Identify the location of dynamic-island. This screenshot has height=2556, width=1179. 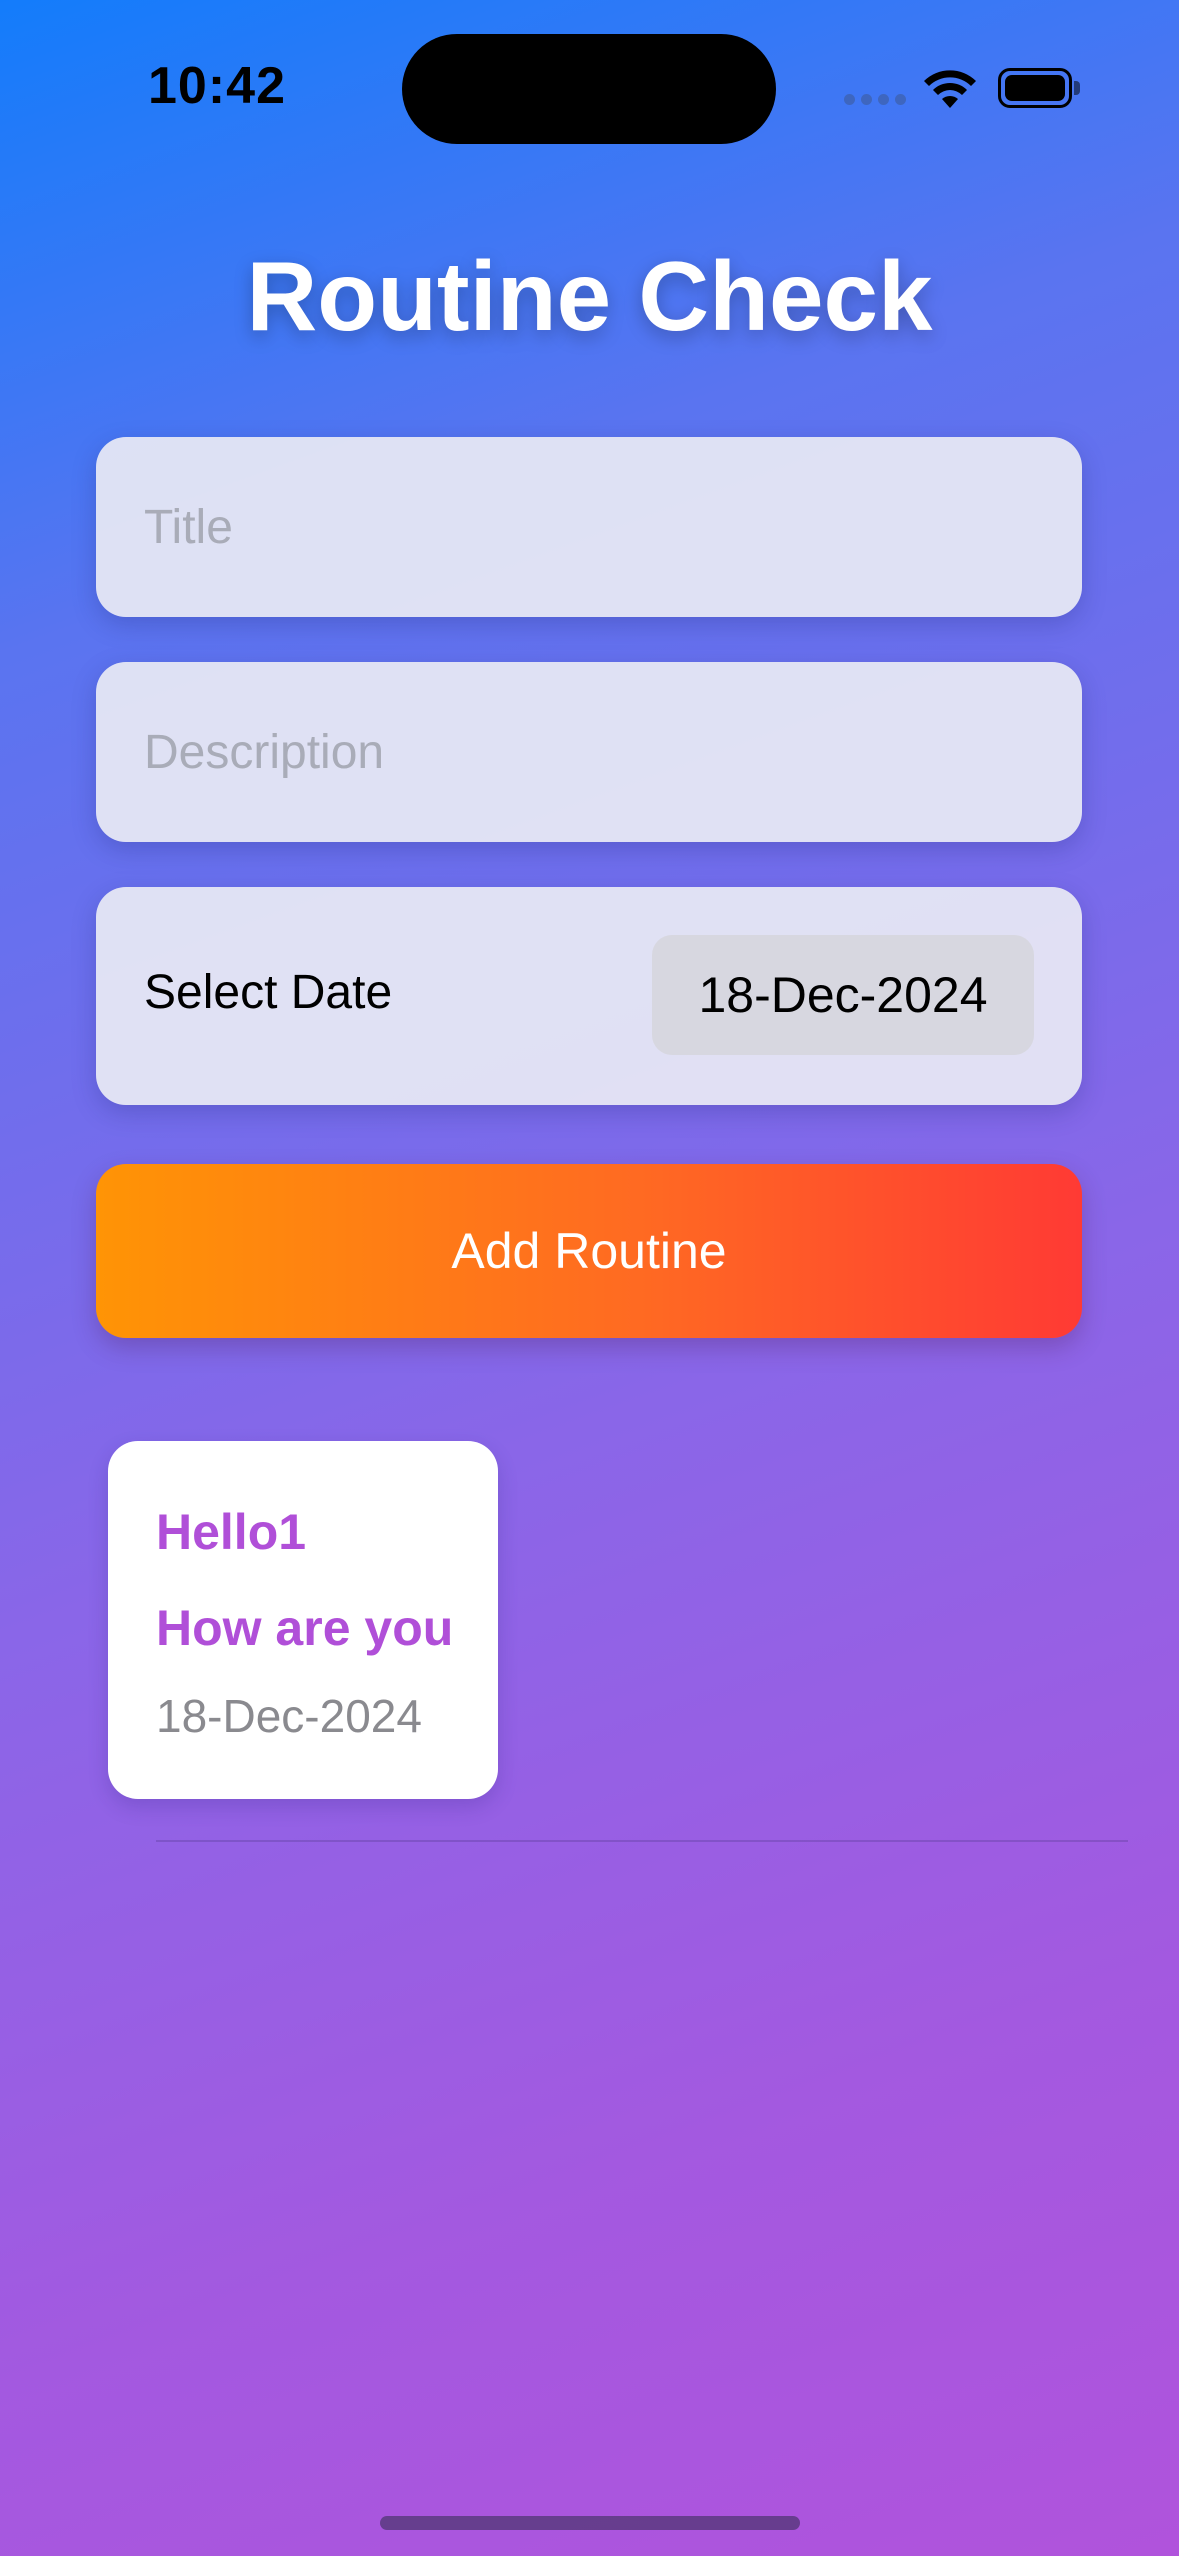
(589, 89).